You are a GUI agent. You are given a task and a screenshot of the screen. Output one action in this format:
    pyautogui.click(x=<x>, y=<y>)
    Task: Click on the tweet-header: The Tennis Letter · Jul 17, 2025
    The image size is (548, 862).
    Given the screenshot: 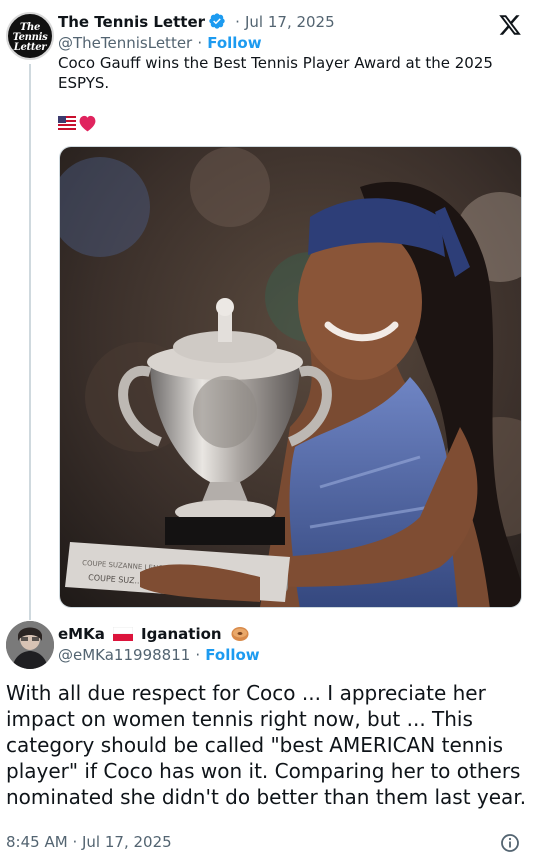 What is the action you would take?
    pyautogui.click(x=196, y=23)
    